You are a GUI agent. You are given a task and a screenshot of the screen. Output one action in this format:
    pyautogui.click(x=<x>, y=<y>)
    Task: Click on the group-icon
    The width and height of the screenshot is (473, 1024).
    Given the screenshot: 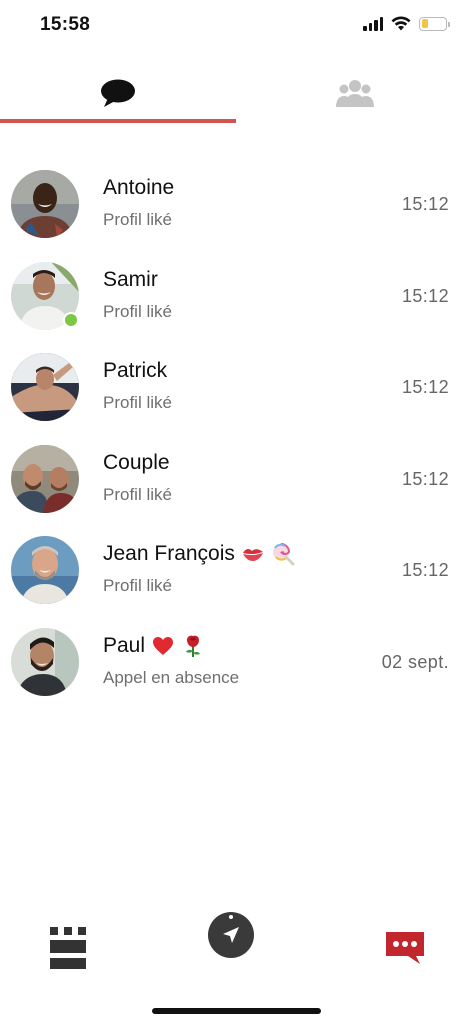 What is the action you would take?
    pyautogui.click(x=354, y=93)
    